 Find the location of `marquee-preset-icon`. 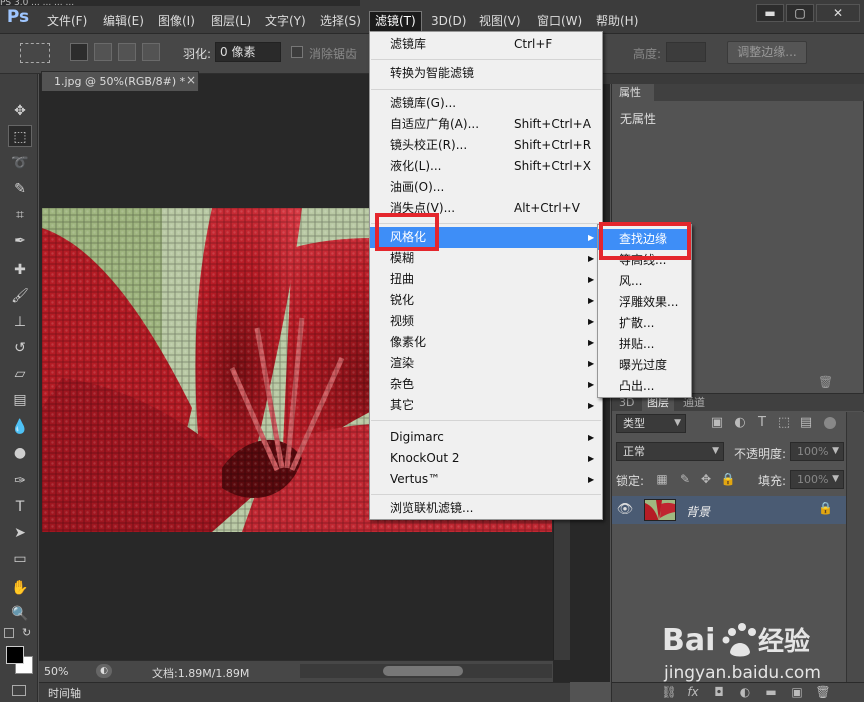

marquee-preset-icon is located at coordinates (35, 53).